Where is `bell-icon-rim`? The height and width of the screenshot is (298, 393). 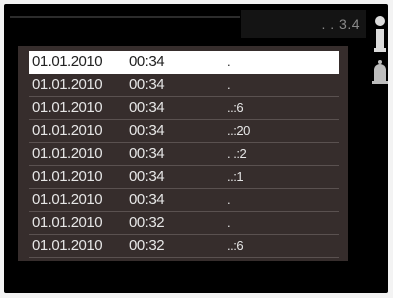
bell-icon-rim is located at coordinates (380, 82).